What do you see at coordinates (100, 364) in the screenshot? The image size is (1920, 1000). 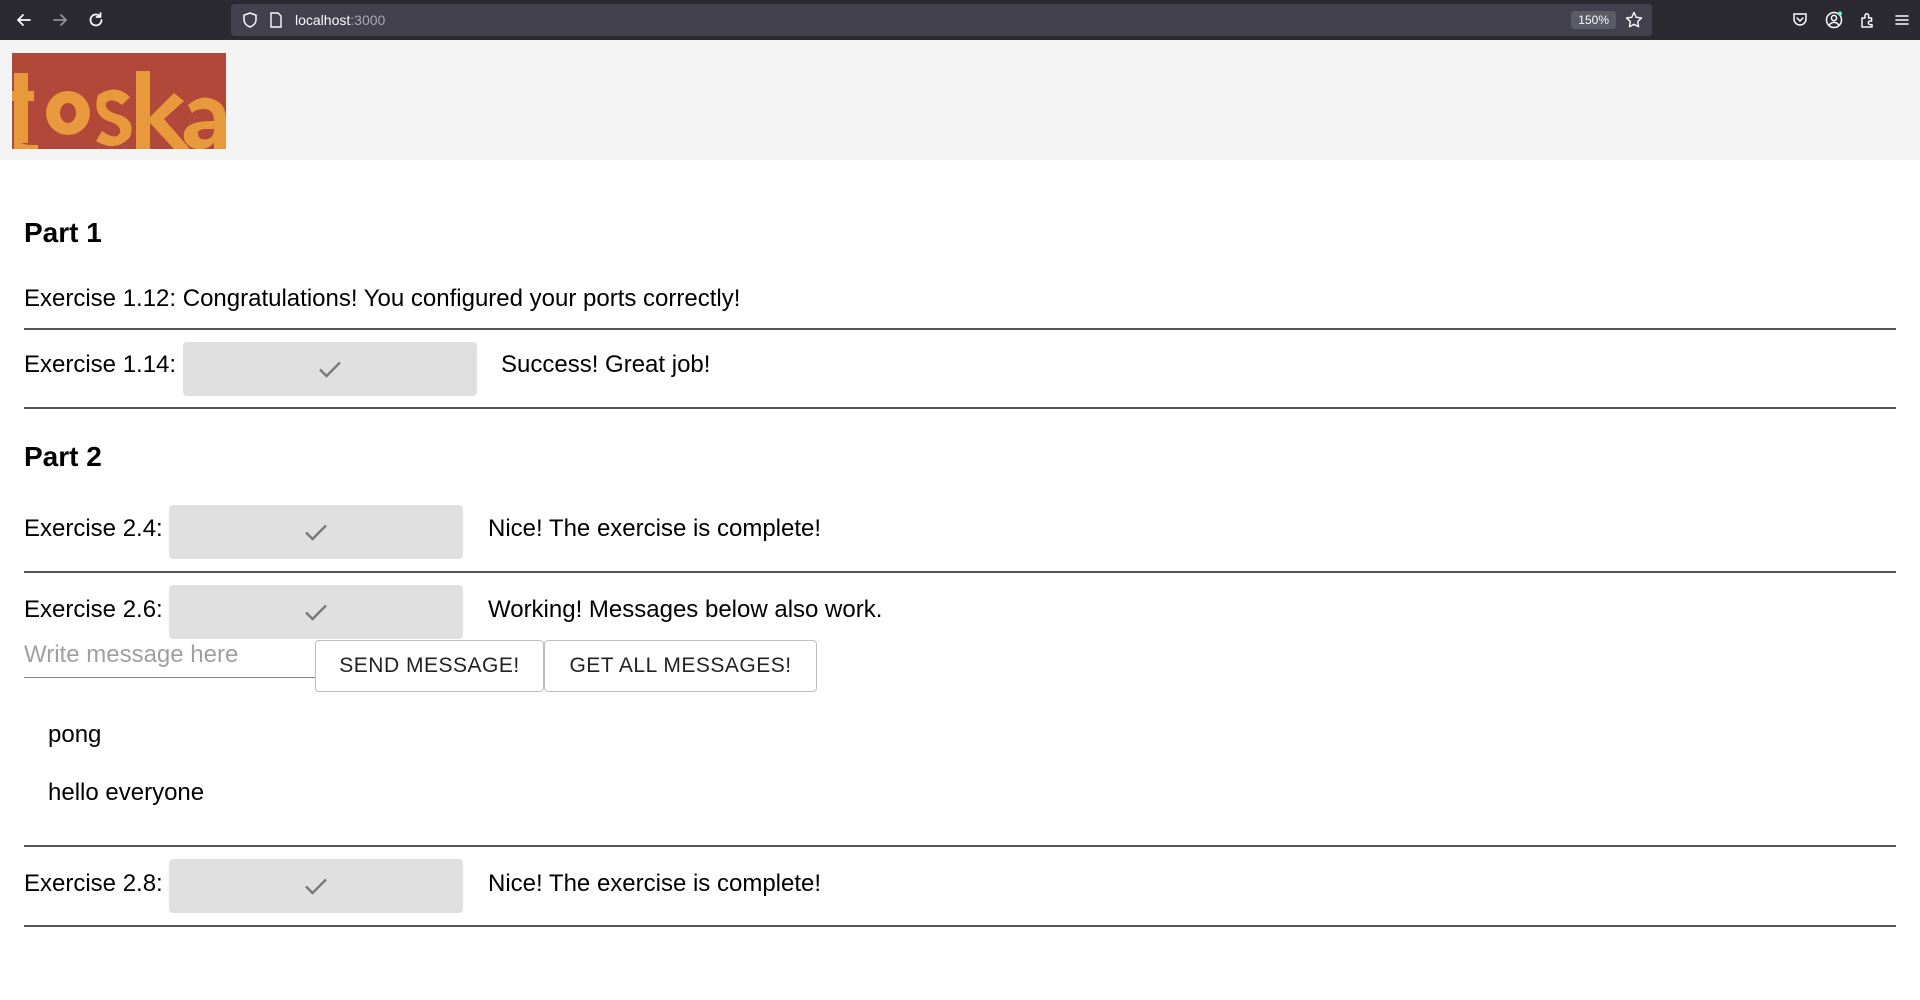 I see `exercise-1-14-label: Exercise 1.14:` at bounding box center [100, 364].